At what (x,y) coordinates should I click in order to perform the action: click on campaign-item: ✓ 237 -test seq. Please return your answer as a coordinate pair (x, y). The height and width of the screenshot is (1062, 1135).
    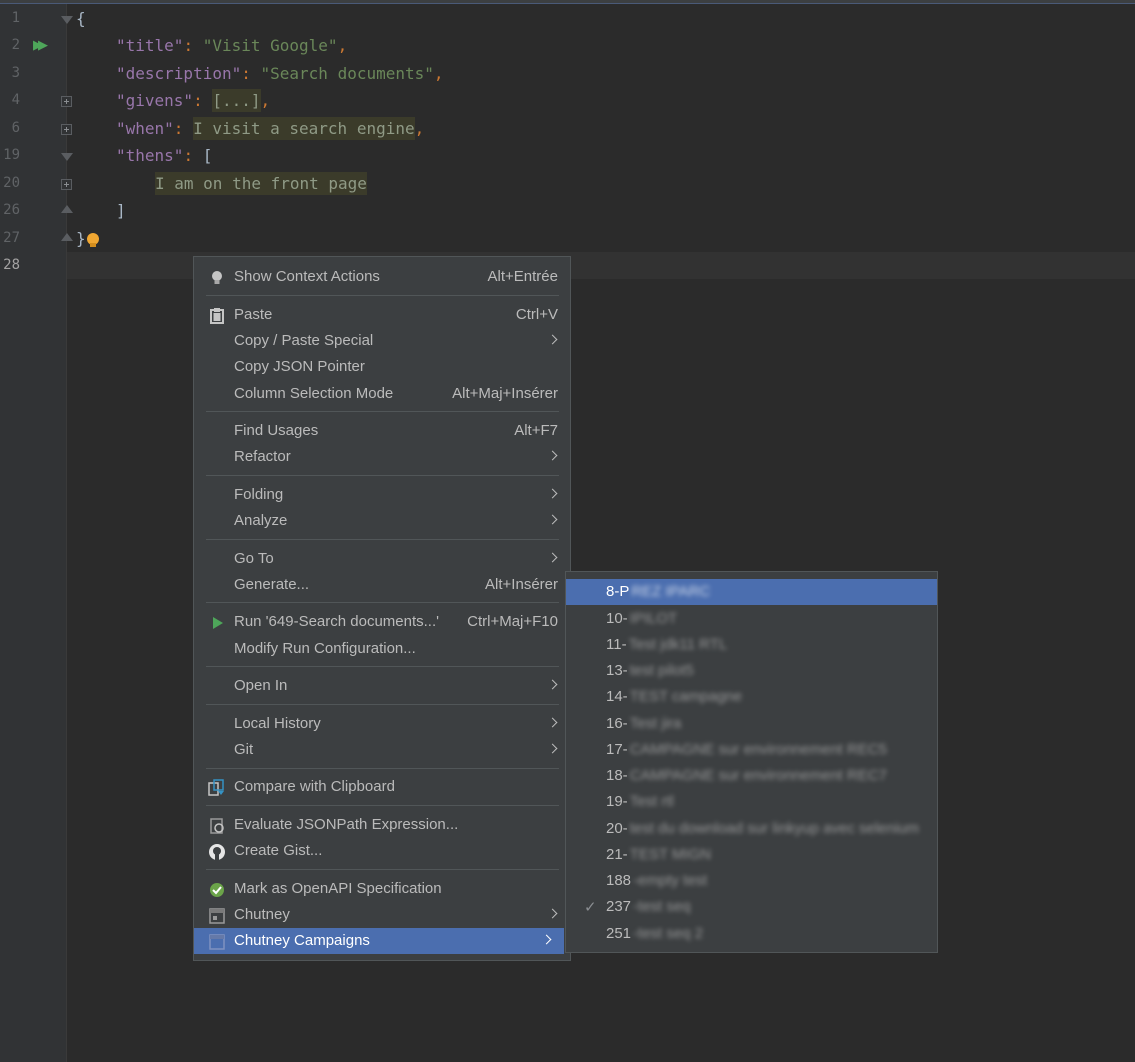
    Looking at the image, I should click on (751, 907).